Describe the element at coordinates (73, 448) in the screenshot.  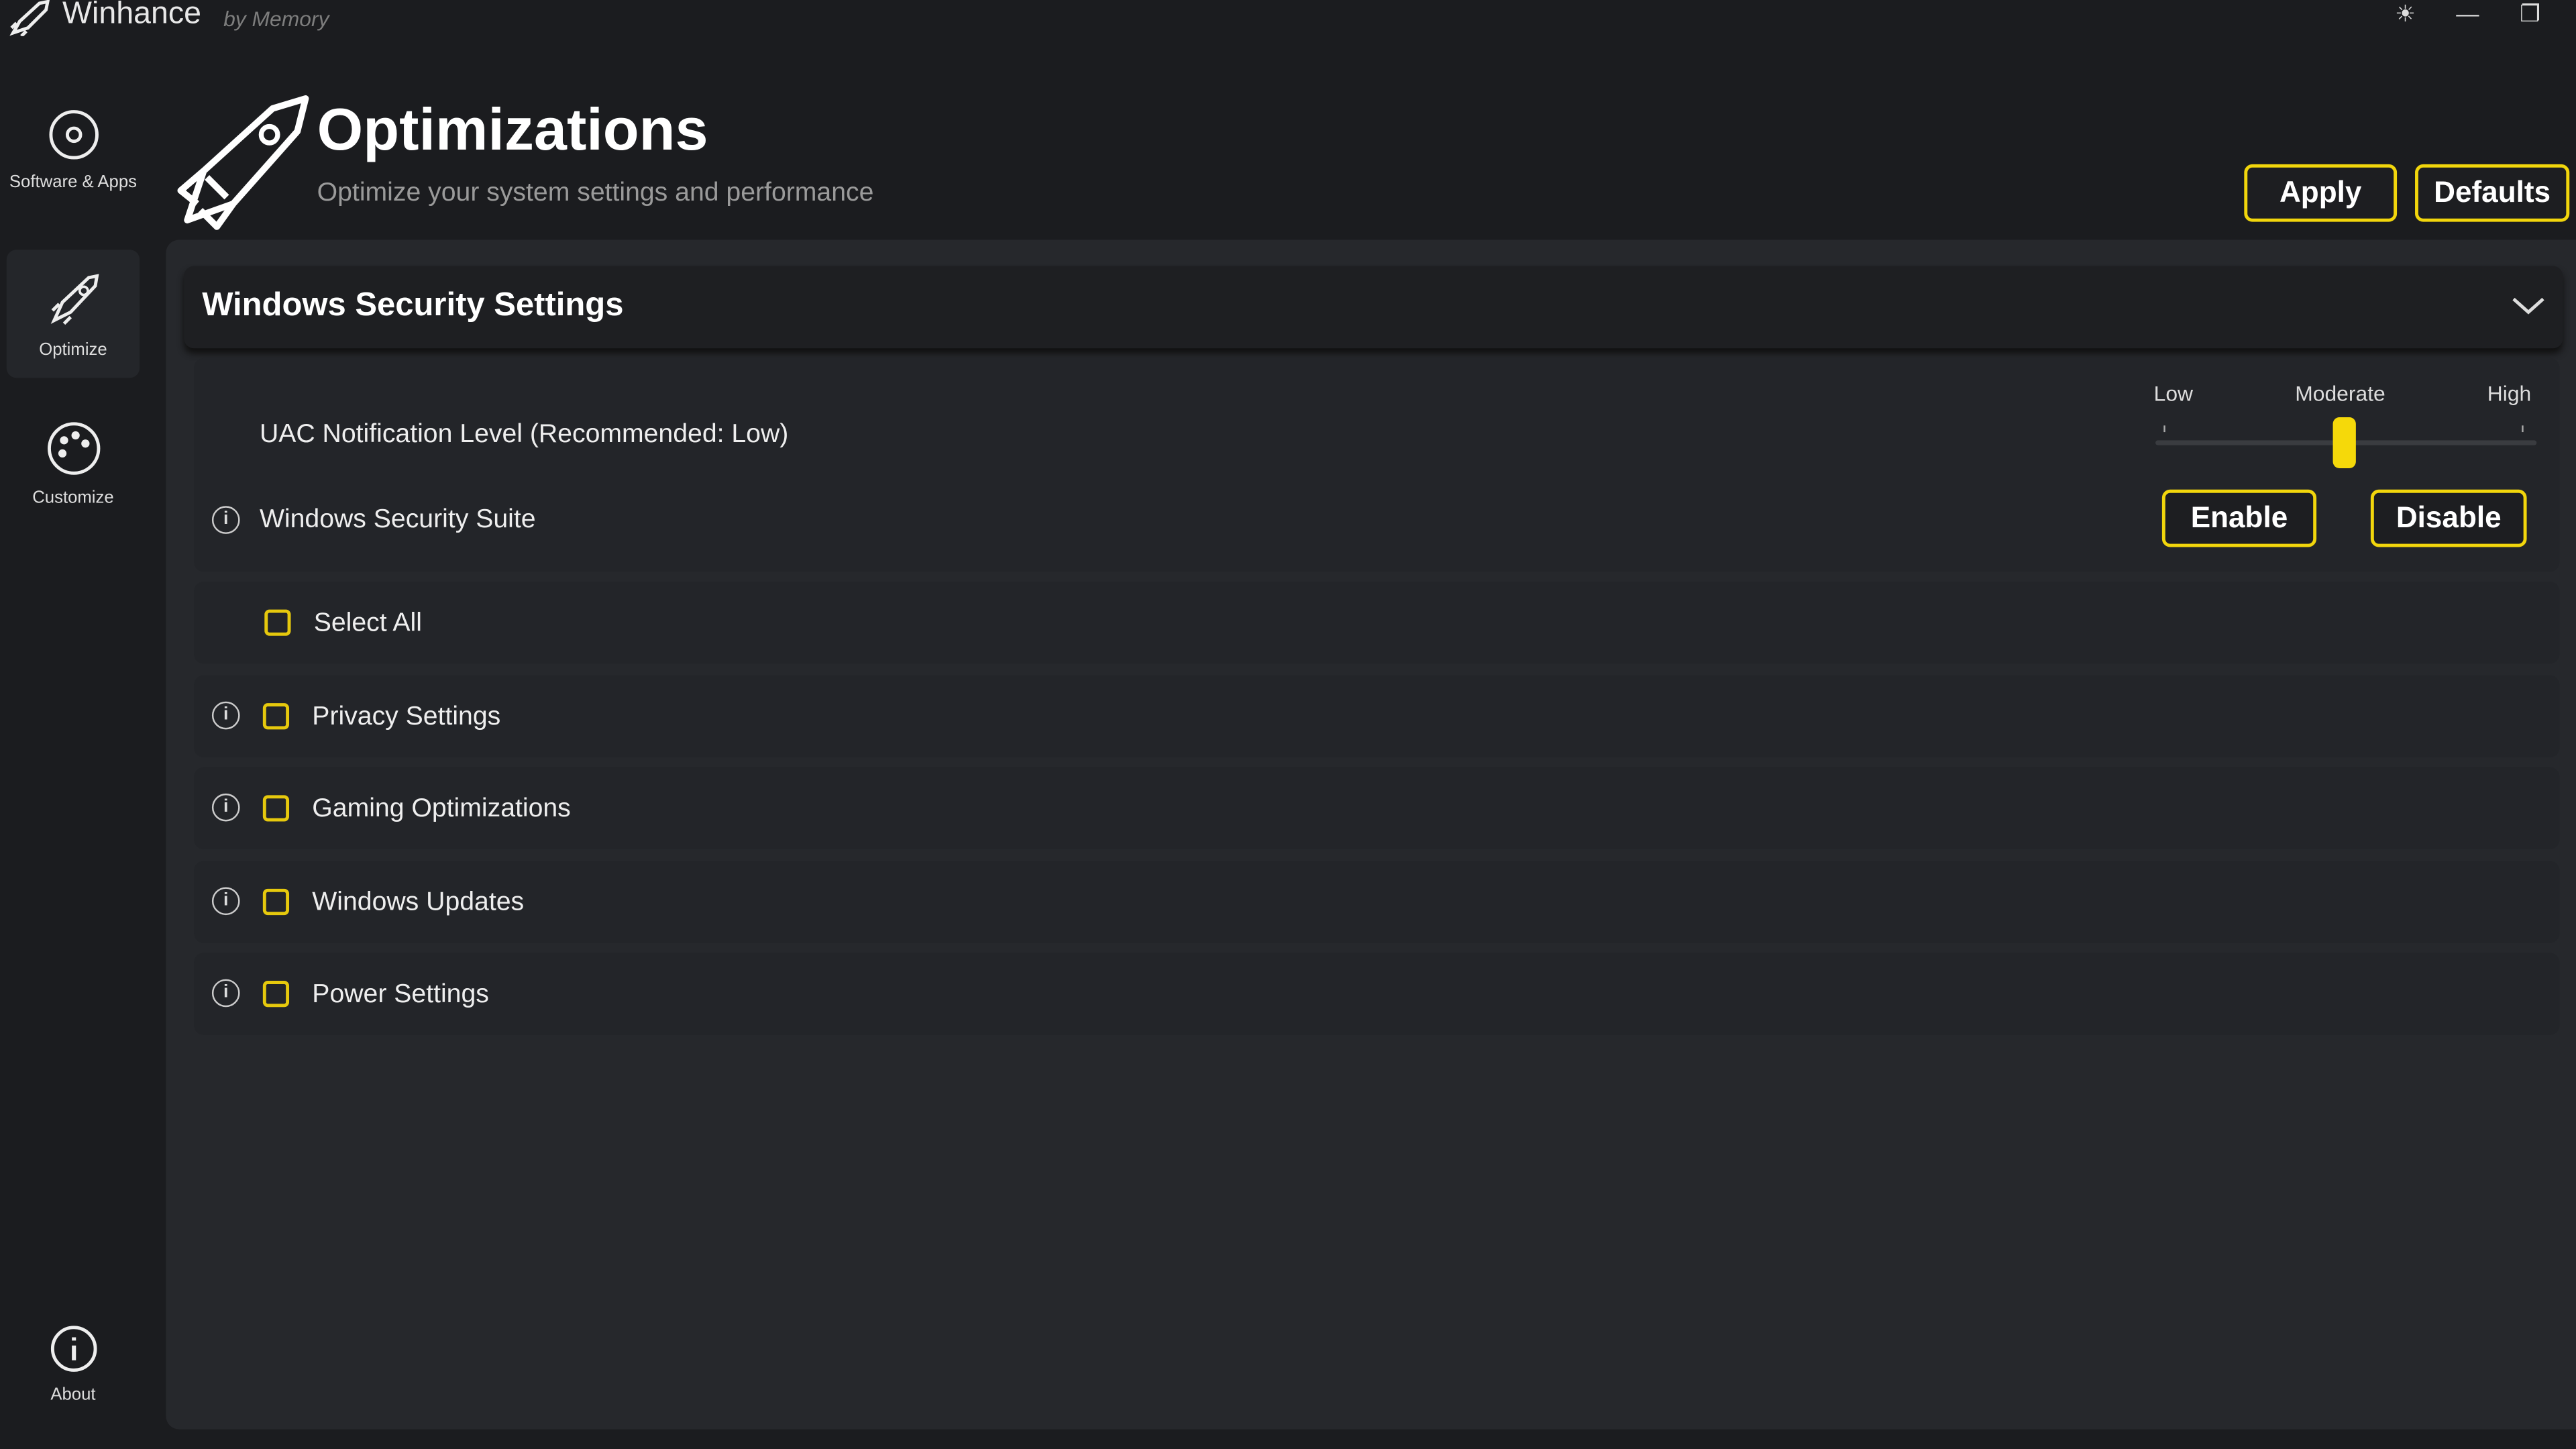
I see `palette-icon` at that location.